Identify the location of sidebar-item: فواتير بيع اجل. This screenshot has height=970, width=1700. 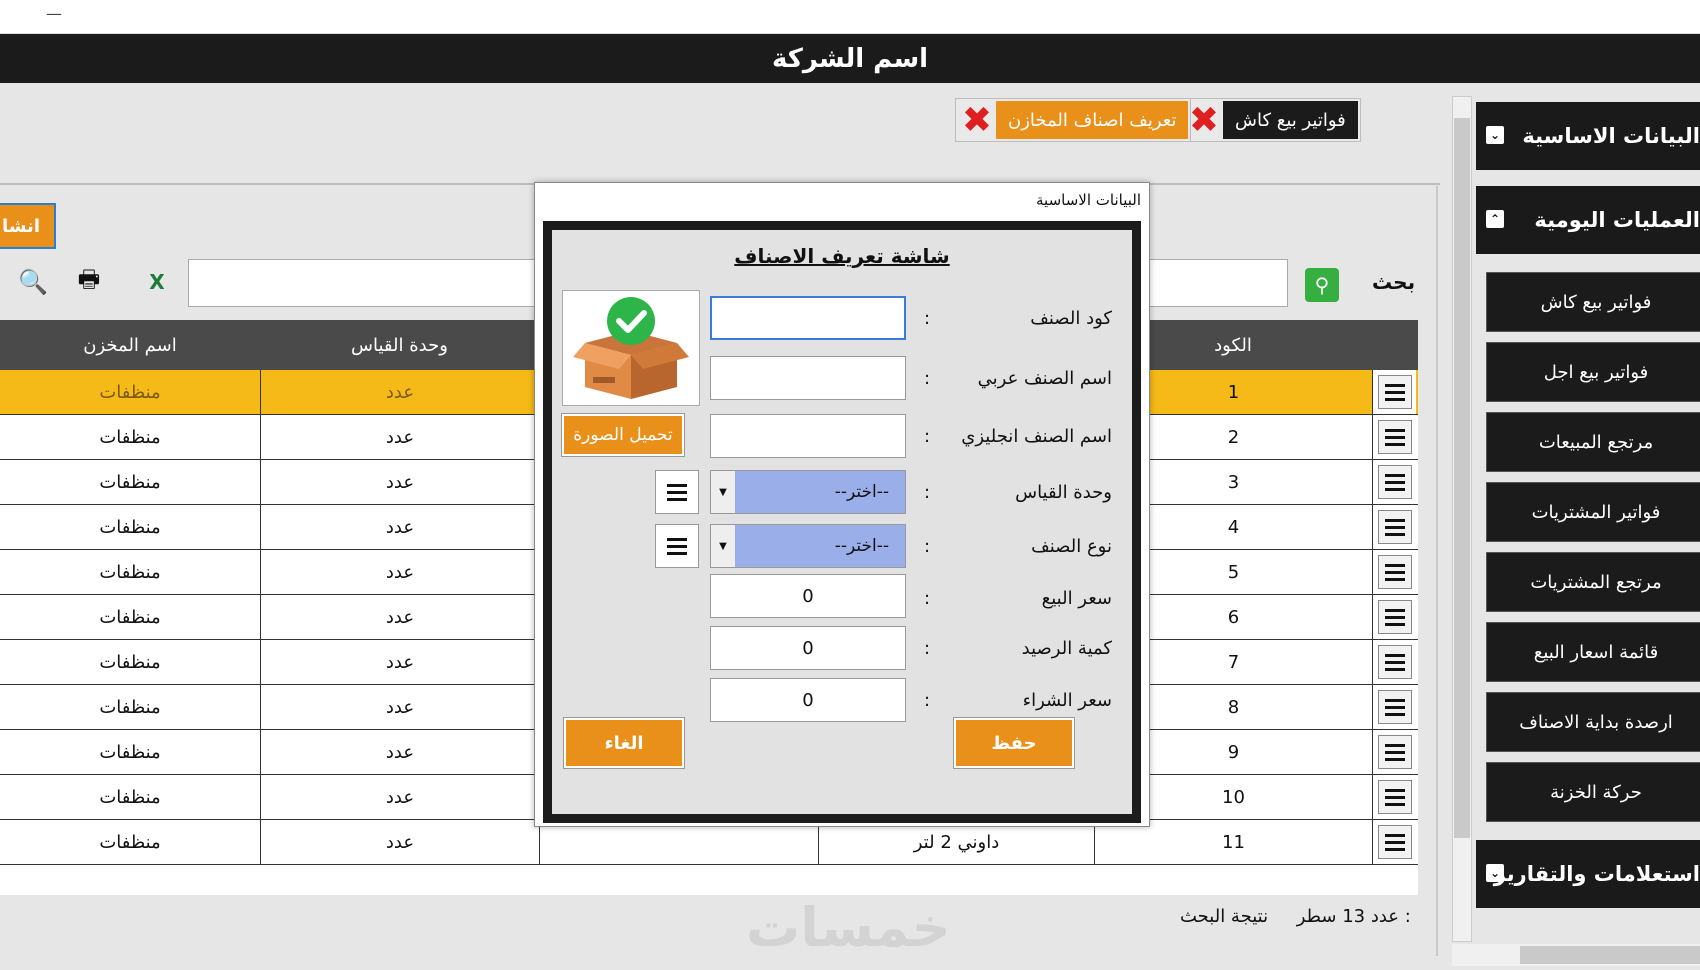
(1593, 372).